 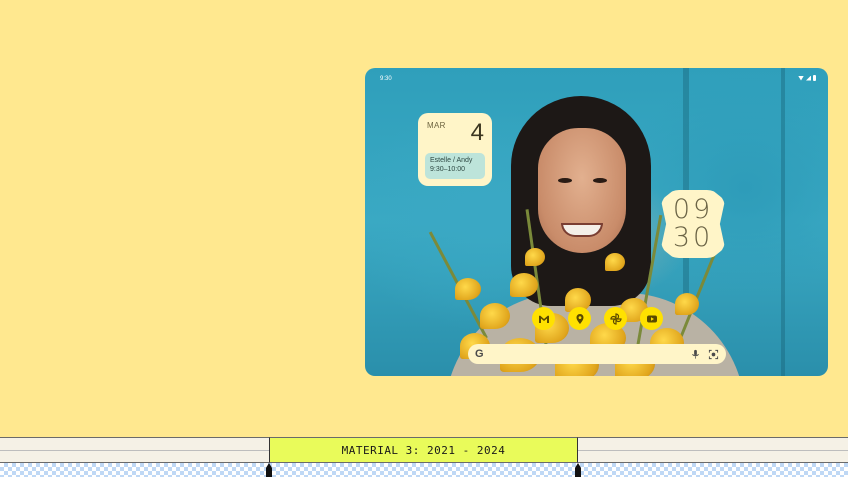 What do you see at coordinates (651, 318) in the screenshot?
I see `youtube-icon` at bounding box center [651, 318].